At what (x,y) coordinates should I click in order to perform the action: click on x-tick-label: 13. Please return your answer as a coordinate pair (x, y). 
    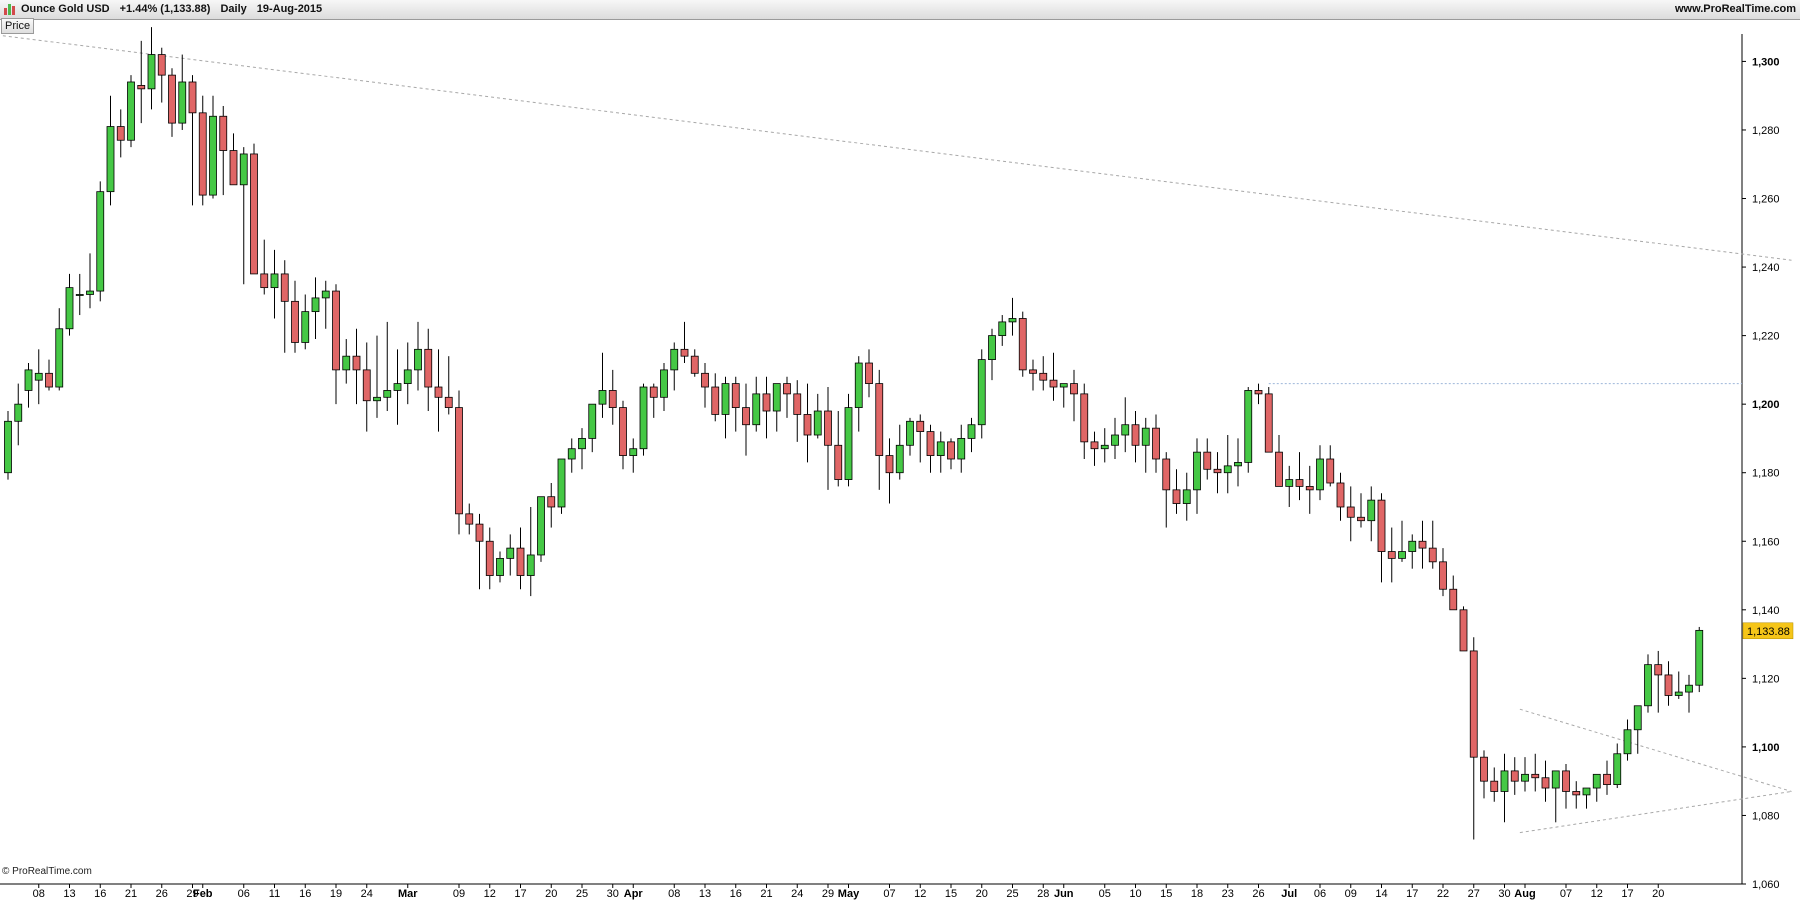
    Looking at the image, I should click on (69, 894).